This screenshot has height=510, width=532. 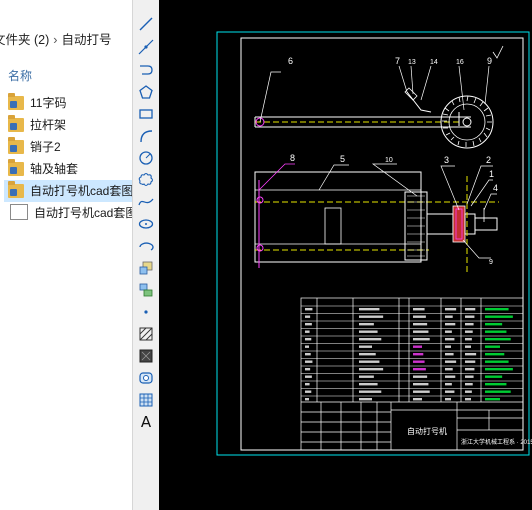 I want to click on breadcrumb-item: 自动打号, so click(x=86, y=40).